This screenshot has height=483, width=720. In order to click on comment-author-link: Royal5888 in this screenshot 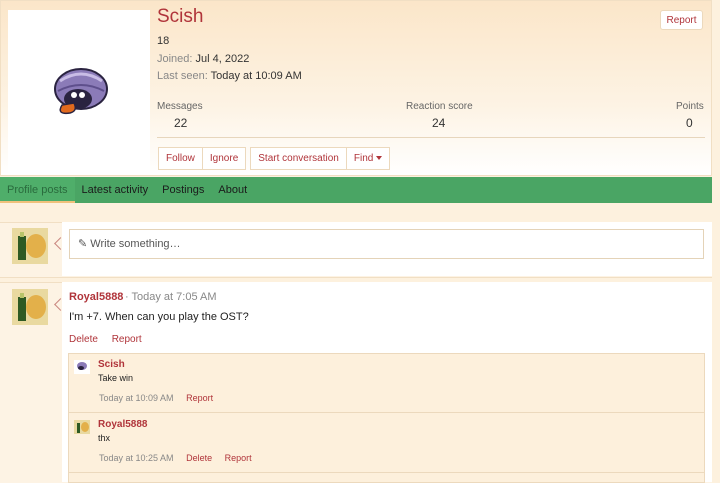, I will do `click(122, 424)`.